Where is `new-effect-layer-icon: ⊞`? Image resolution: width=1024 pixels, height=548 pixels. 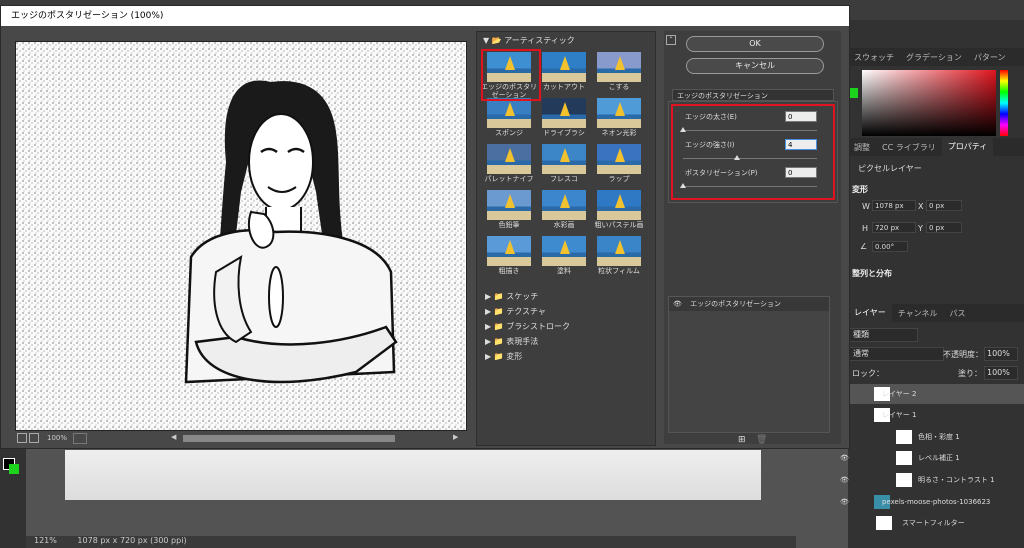 new-effect-layer-icon: ⊞ is located at coordinates (742, 440).